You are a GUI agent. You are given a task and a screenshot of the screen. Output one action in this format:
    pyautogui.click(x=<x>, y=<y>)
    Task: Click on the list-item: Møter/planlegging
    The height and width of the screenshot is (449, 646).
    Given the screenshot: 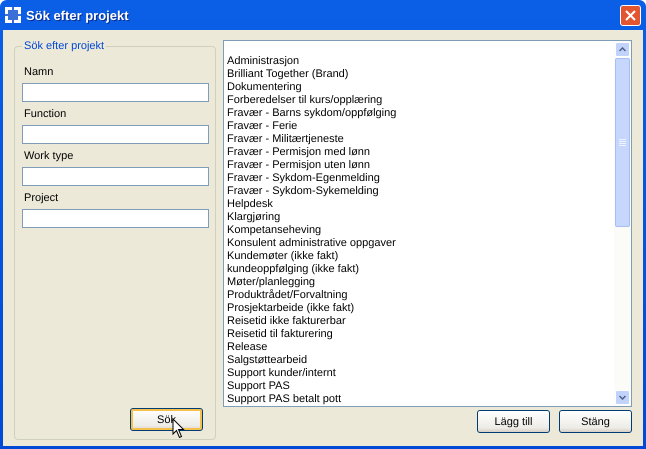 What is the action you would take?
    pyautogui.click(x=419, y=282)
    